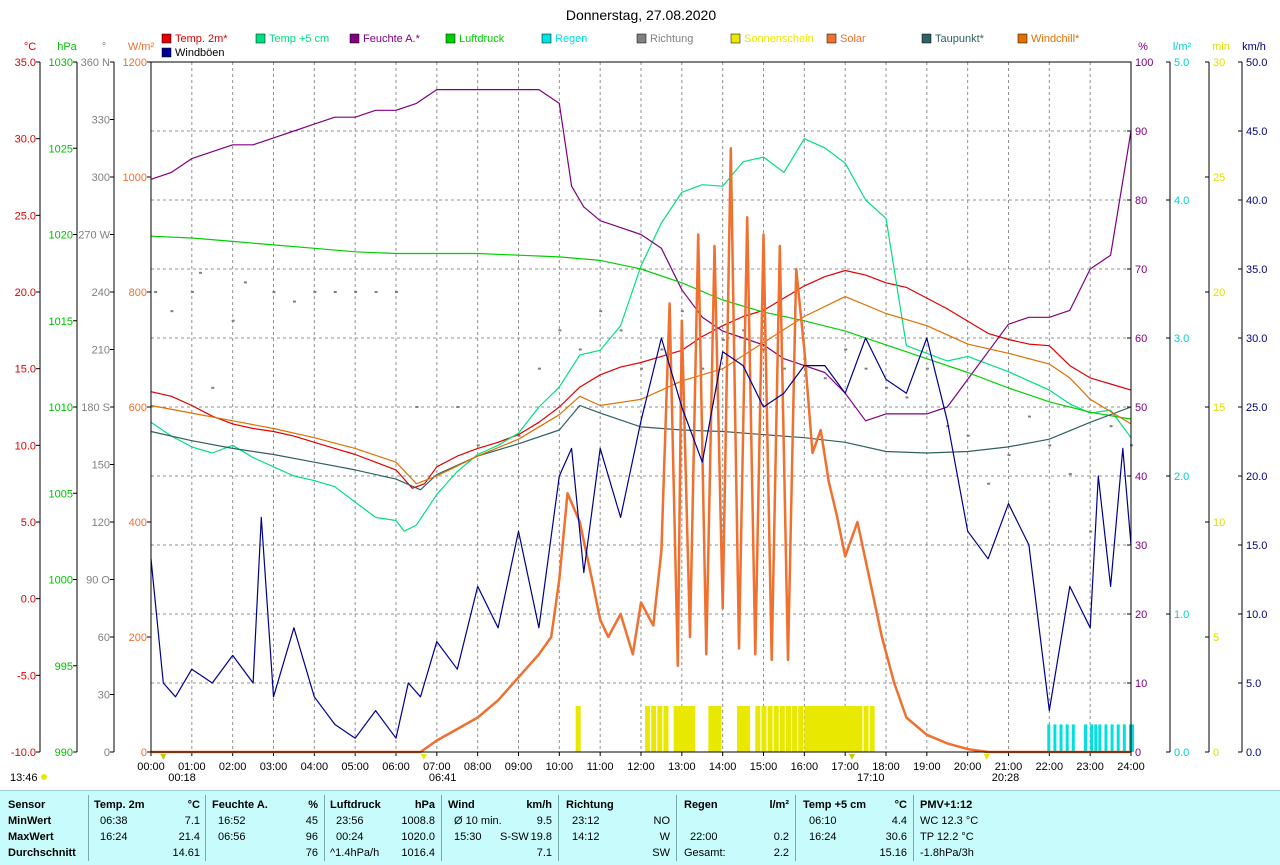 The height and width of the screenshot is (865, 1280). I want to click on temp-tick-label: -10.0, so click(23, 753).